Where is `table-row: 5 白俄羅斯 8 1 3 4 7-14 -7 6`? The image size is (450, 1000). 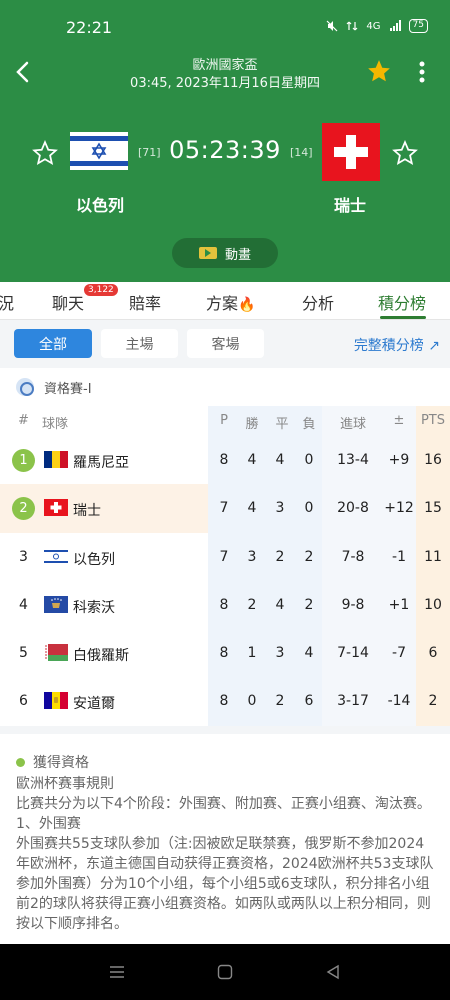 table-row: 5 白俄羅斯 8 1 3 4 7-14 -7 6 is located at coordinates (225, 653).